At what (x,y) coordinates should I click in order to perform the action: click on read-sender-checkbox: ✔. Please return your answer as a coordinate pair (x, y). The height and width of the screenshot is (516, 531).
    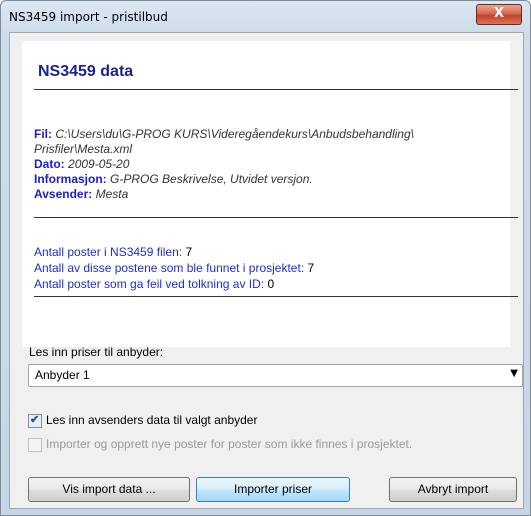
    Looking at the image, I should click on (35, 421).